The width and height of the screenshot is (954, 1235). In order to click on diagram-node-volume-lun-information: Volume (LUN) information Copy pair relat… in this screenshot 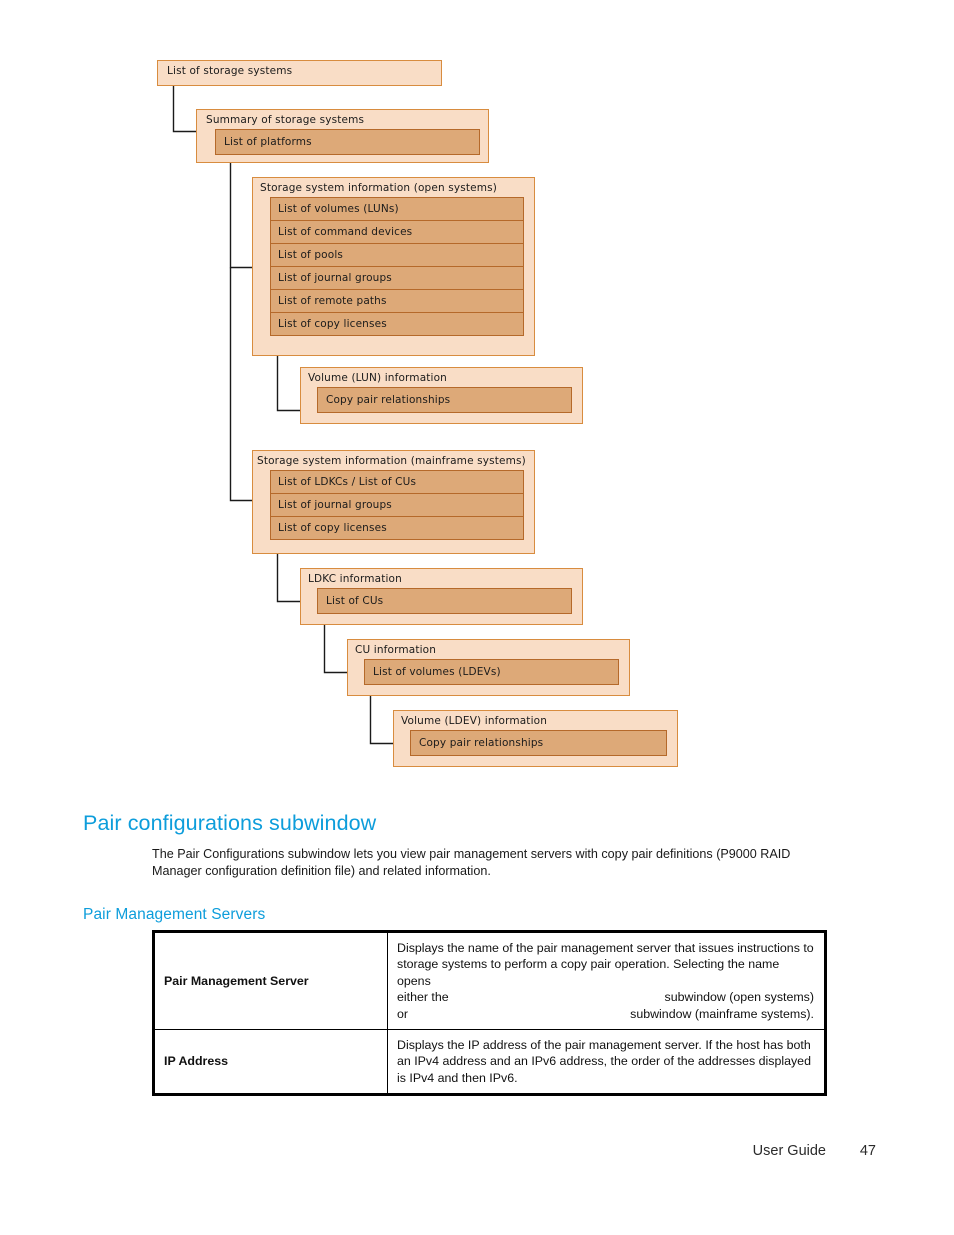, I will do `click(441, 395)`.